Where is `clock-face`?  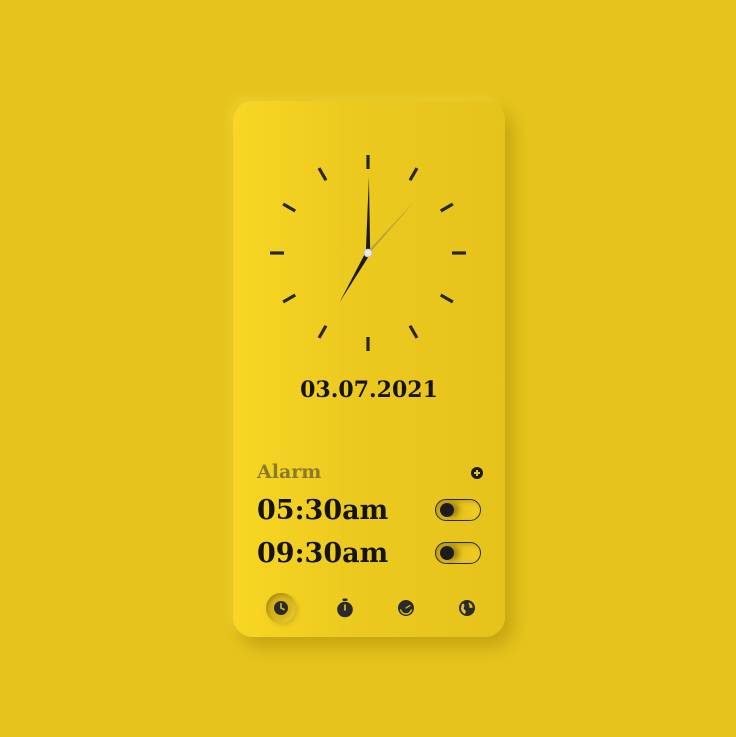
clock-face is located at coordinates (368, 253).